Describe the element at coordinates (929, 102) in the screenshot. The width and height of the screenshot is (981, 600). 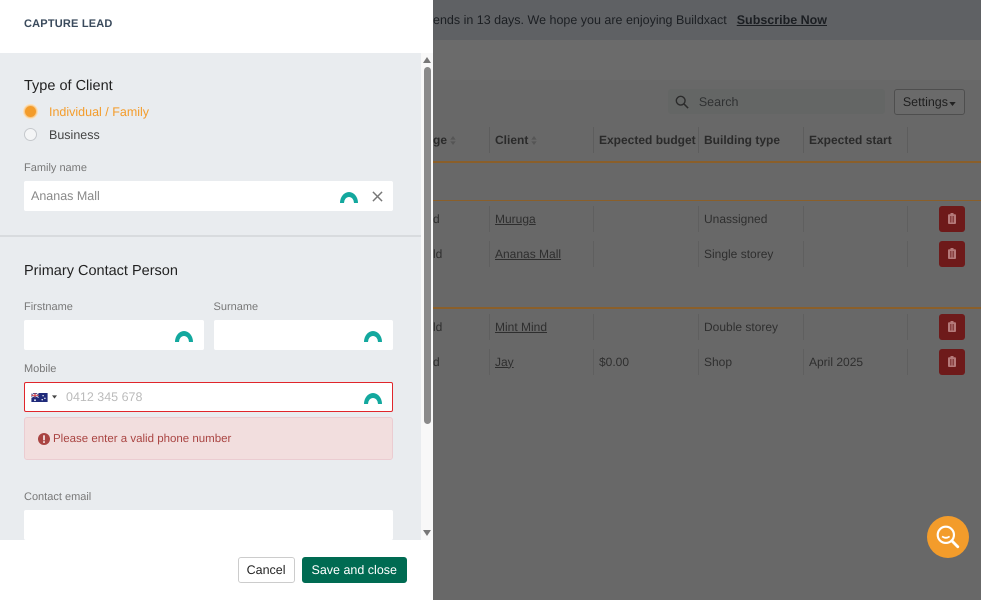
I see `settings-dropdown: Settings` at that location.